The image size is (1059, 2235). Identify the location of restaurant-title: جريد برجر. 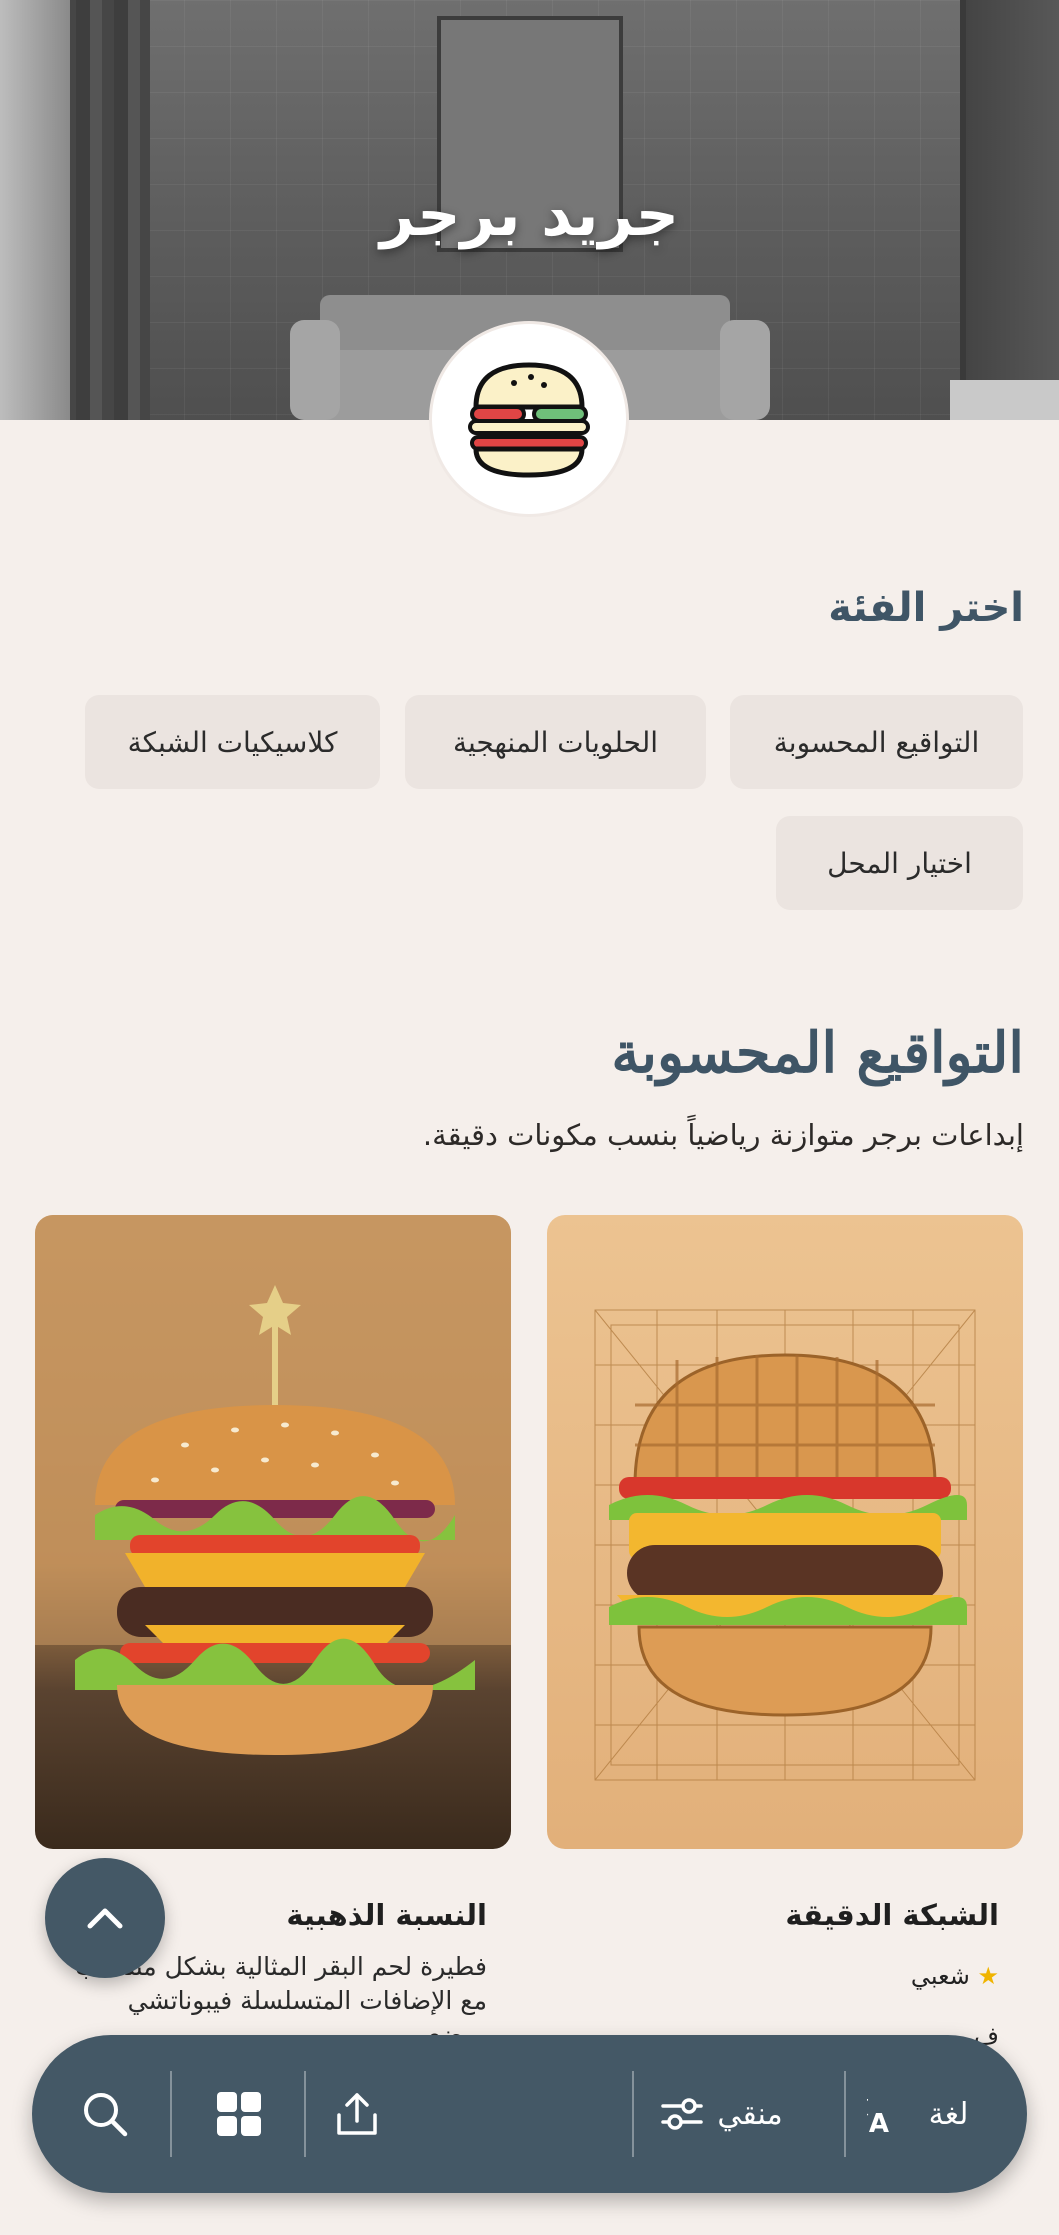
(529, 215).